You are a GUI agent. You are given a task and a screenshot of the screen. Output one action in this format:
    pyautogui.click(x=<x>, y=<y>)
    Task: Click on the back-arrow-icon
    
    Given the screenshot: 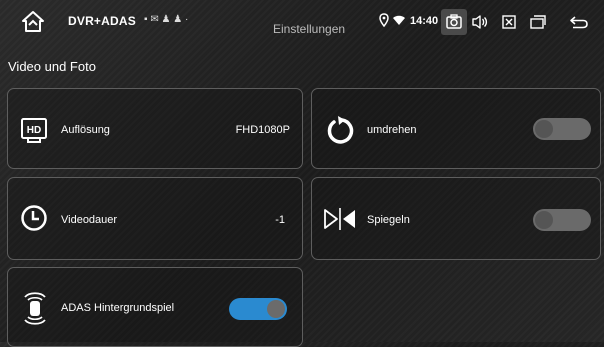 What is the action you would take?
    pyautogui.click(x=579, y=22)
    